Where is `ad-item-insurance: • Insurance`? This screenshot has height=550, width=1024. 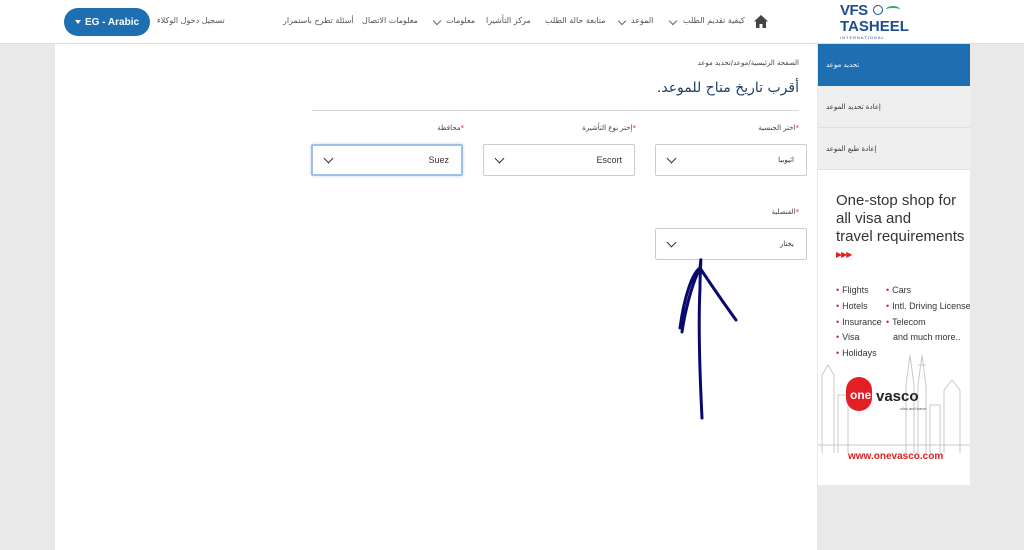 ad-item-insurance: • Insurance is located at coordinates (859, 322).